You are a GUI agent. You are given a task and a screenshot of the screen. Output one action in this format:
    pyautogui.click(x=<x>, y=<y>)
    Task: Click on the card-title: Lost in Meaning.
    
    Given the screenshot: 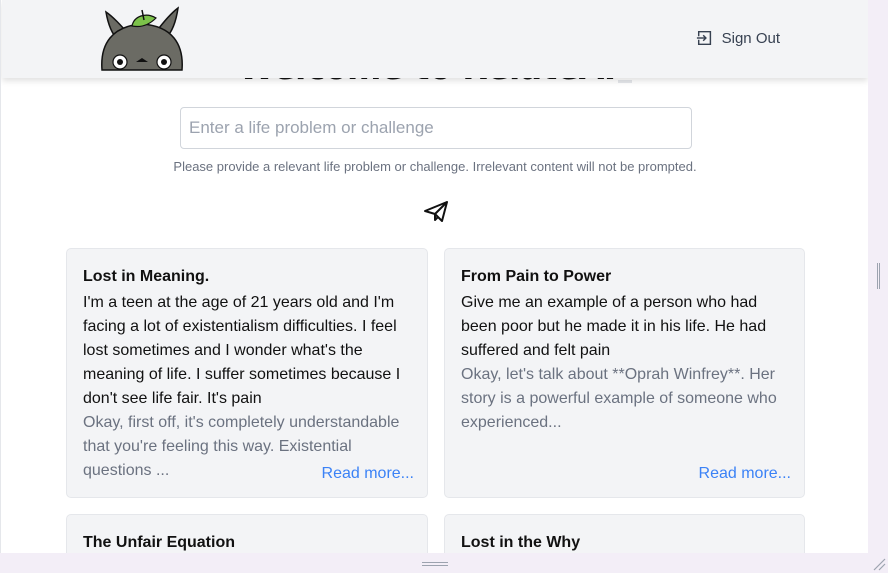 What is the action you would take?
    pyautogui.click(x=146, y=276)
    